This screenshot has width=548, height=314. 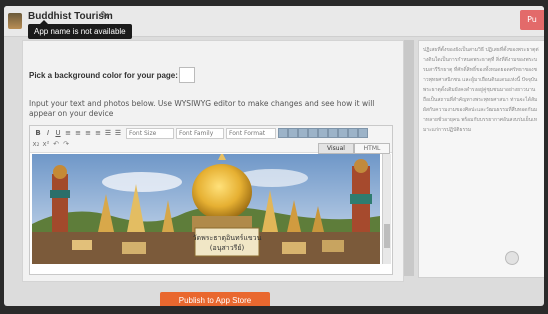 What do you see at coordinates (532, 20) in the screenshot?
I see `top-right-button: Pu` at bounding box center [532, 20].